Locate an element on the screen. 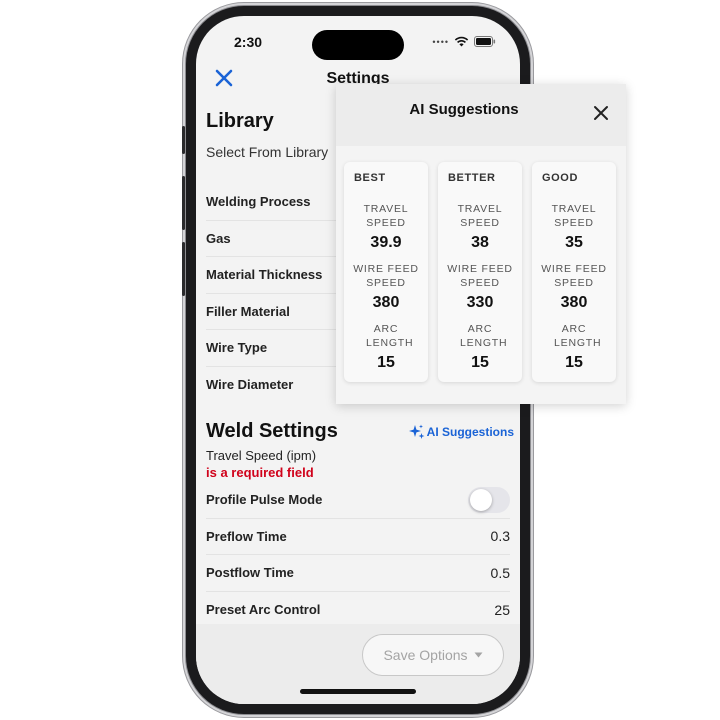 The image size is (720, 720). dynamic-island is located at coordinates (358, 45).